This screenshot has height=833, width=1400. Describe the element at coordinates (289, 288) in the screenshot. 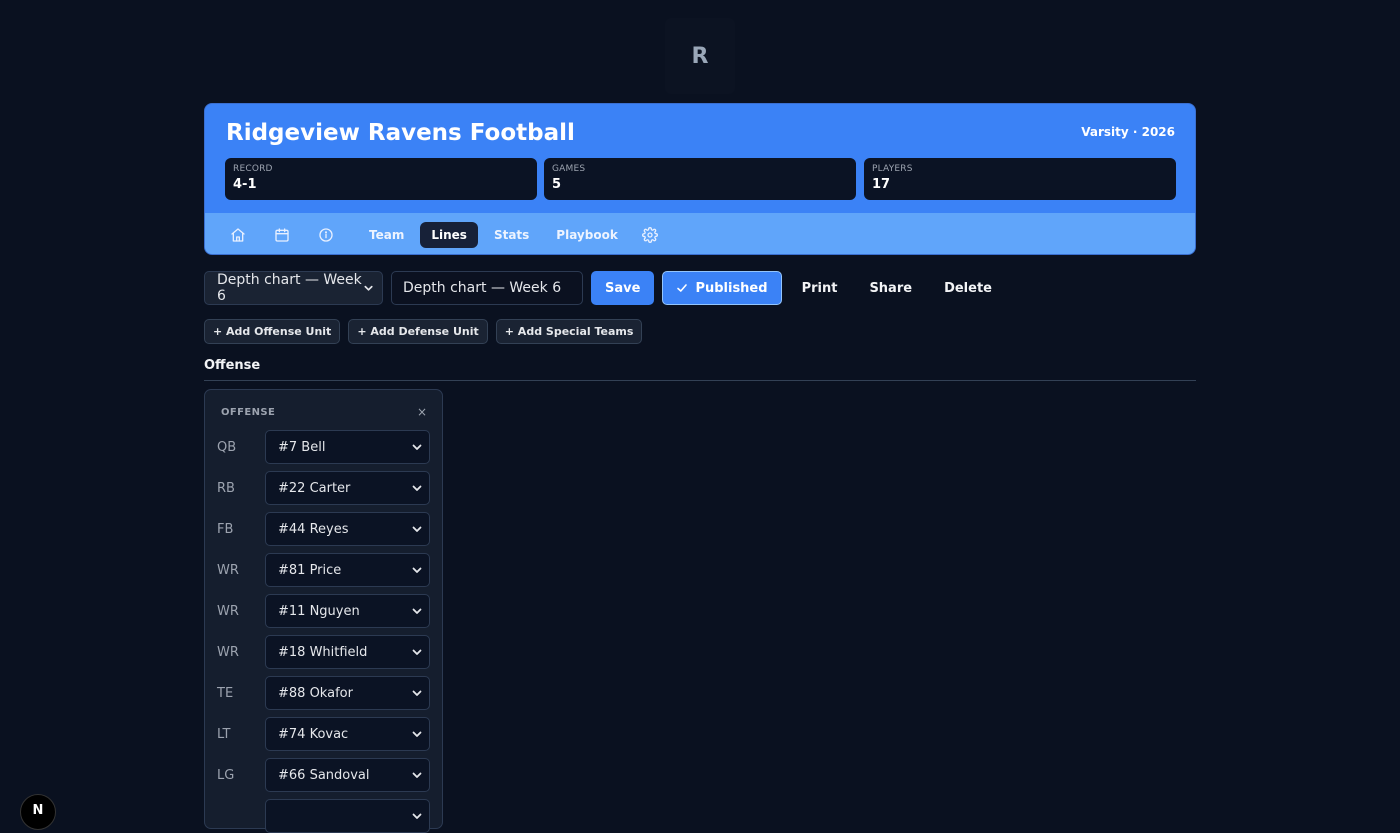

I see `depth-chart-select-value: Depth chart — Week 6` at that location.